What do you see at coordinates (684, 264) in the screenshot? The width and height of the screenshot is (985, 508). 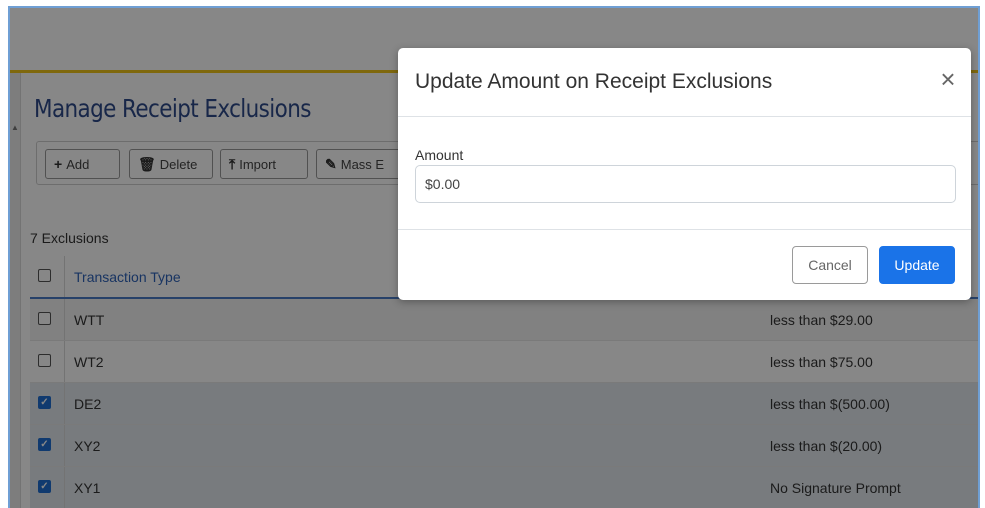 I see `modal-footer: Cancel Update` at bounding box center [684, 264].